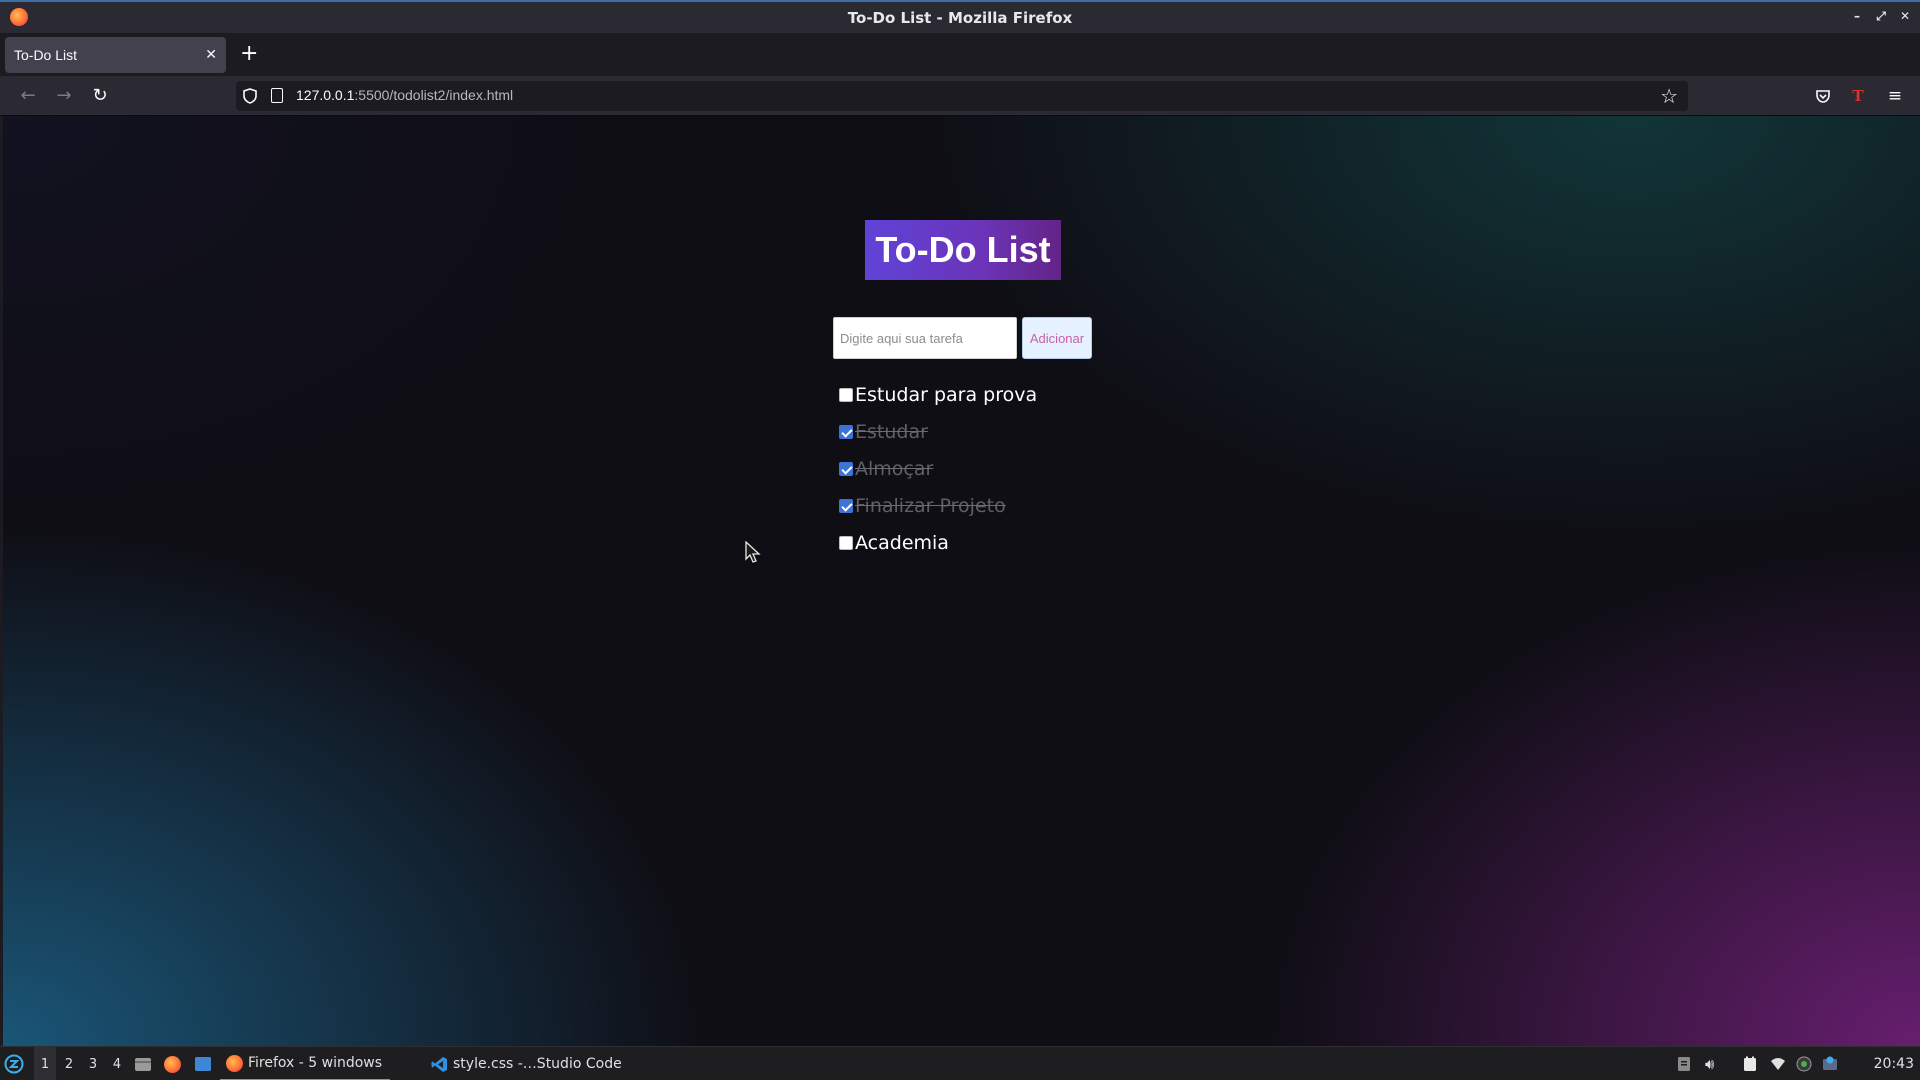 Image resolution: width=1920 pixels, height=1080 pixels. I want to click on url-text: 127.0.0.1:5500/todolist2/index.html, so click(404, 95).